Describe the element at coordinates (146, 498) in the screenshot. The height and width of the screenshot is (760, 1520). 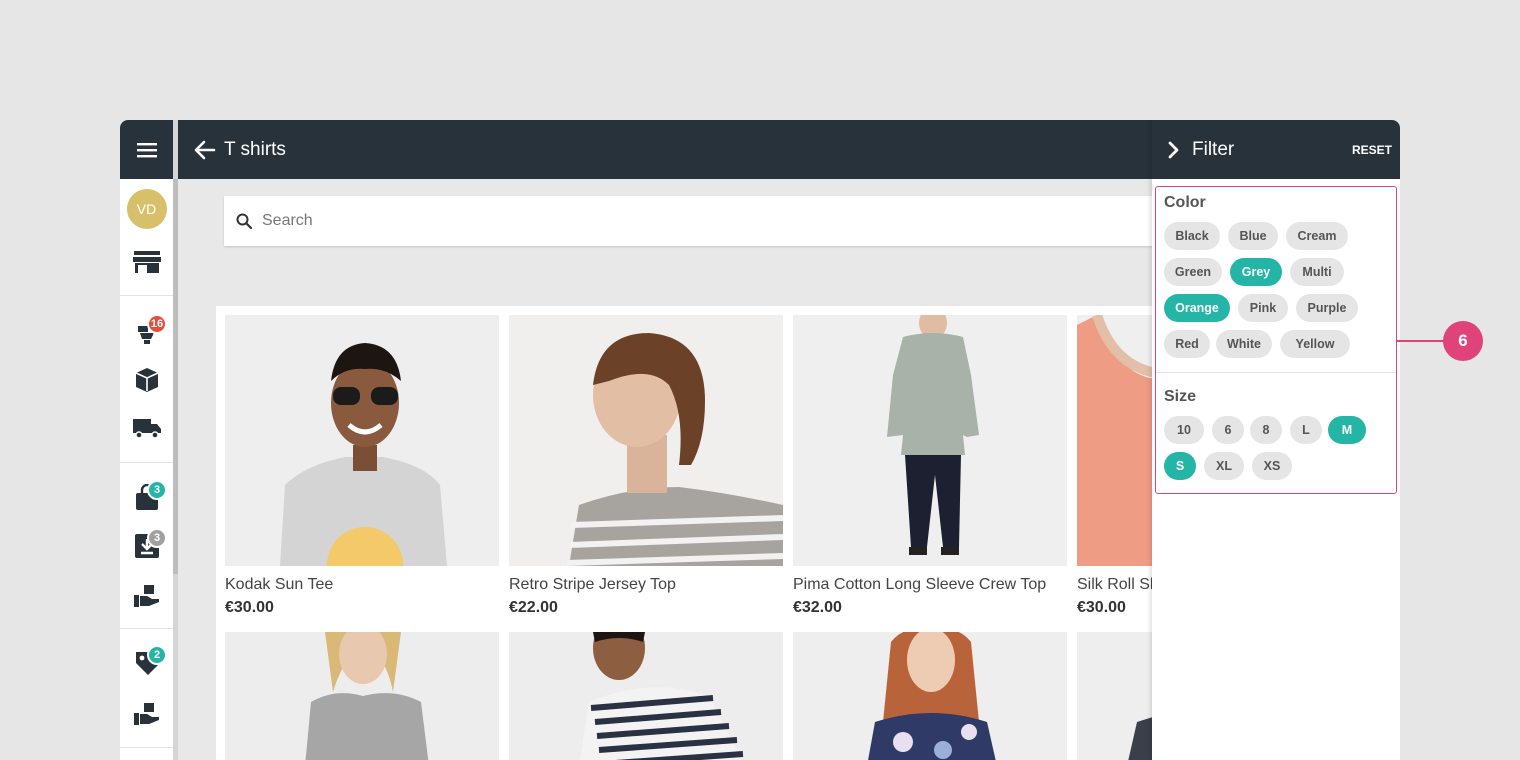
I see `bag-button: 3` at that location.